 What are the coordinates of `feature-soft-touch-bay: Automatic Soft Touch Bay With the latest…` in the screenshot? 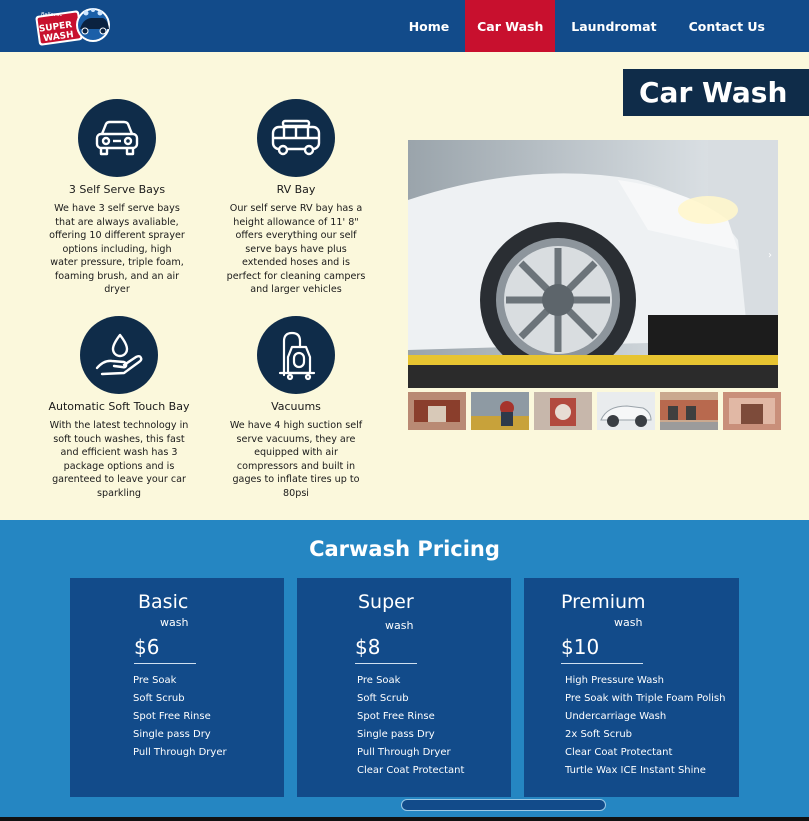 It's located at (119, 408).